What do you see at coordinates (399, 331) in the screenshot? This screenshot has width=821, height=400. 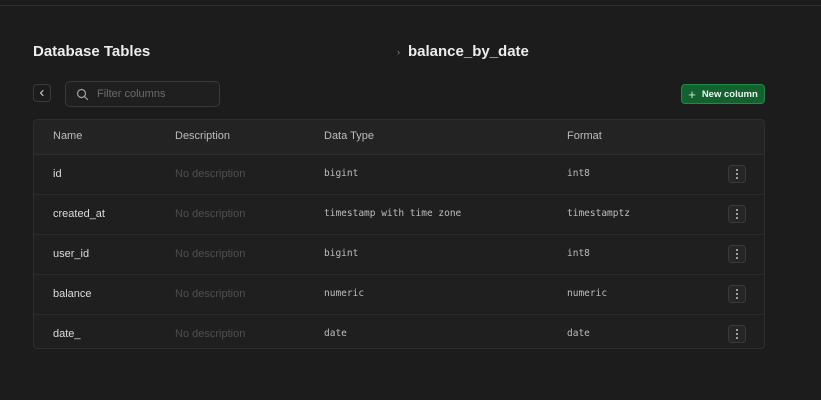 I see `table-row: date_ No description date date` at bounding box center [399, 331].